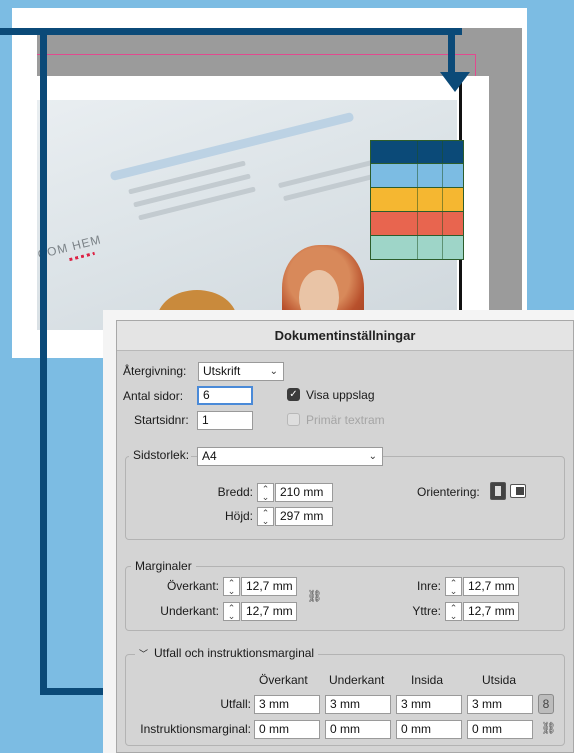  I want to click on width-stepper: ⌃ ⌄, so click(265, 492).